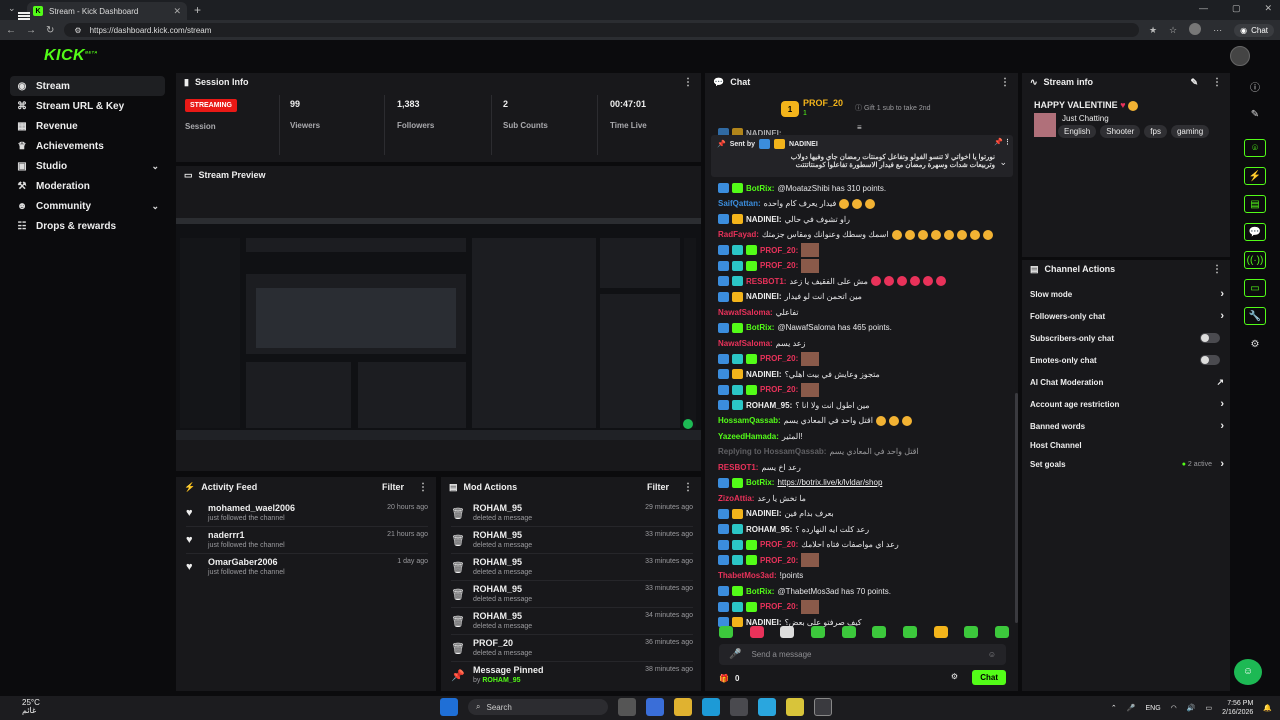 This screenshot has height=720, width=1280. I want to click on store-icon, so click(739, 707).